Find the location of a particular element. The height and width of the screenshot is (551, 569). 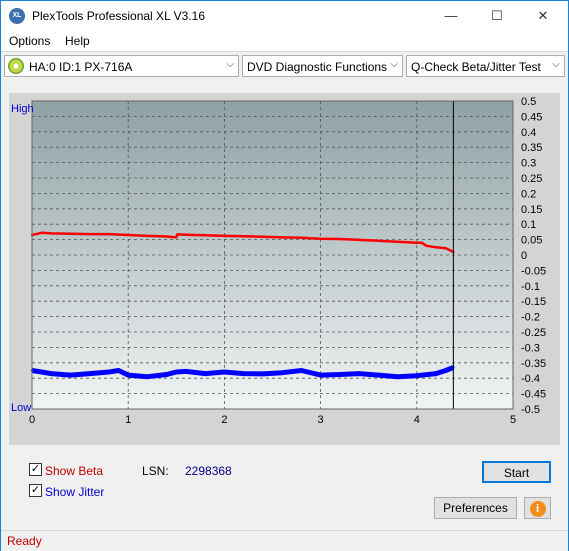

disc-drive-icon is located at coordinates (16, 66).